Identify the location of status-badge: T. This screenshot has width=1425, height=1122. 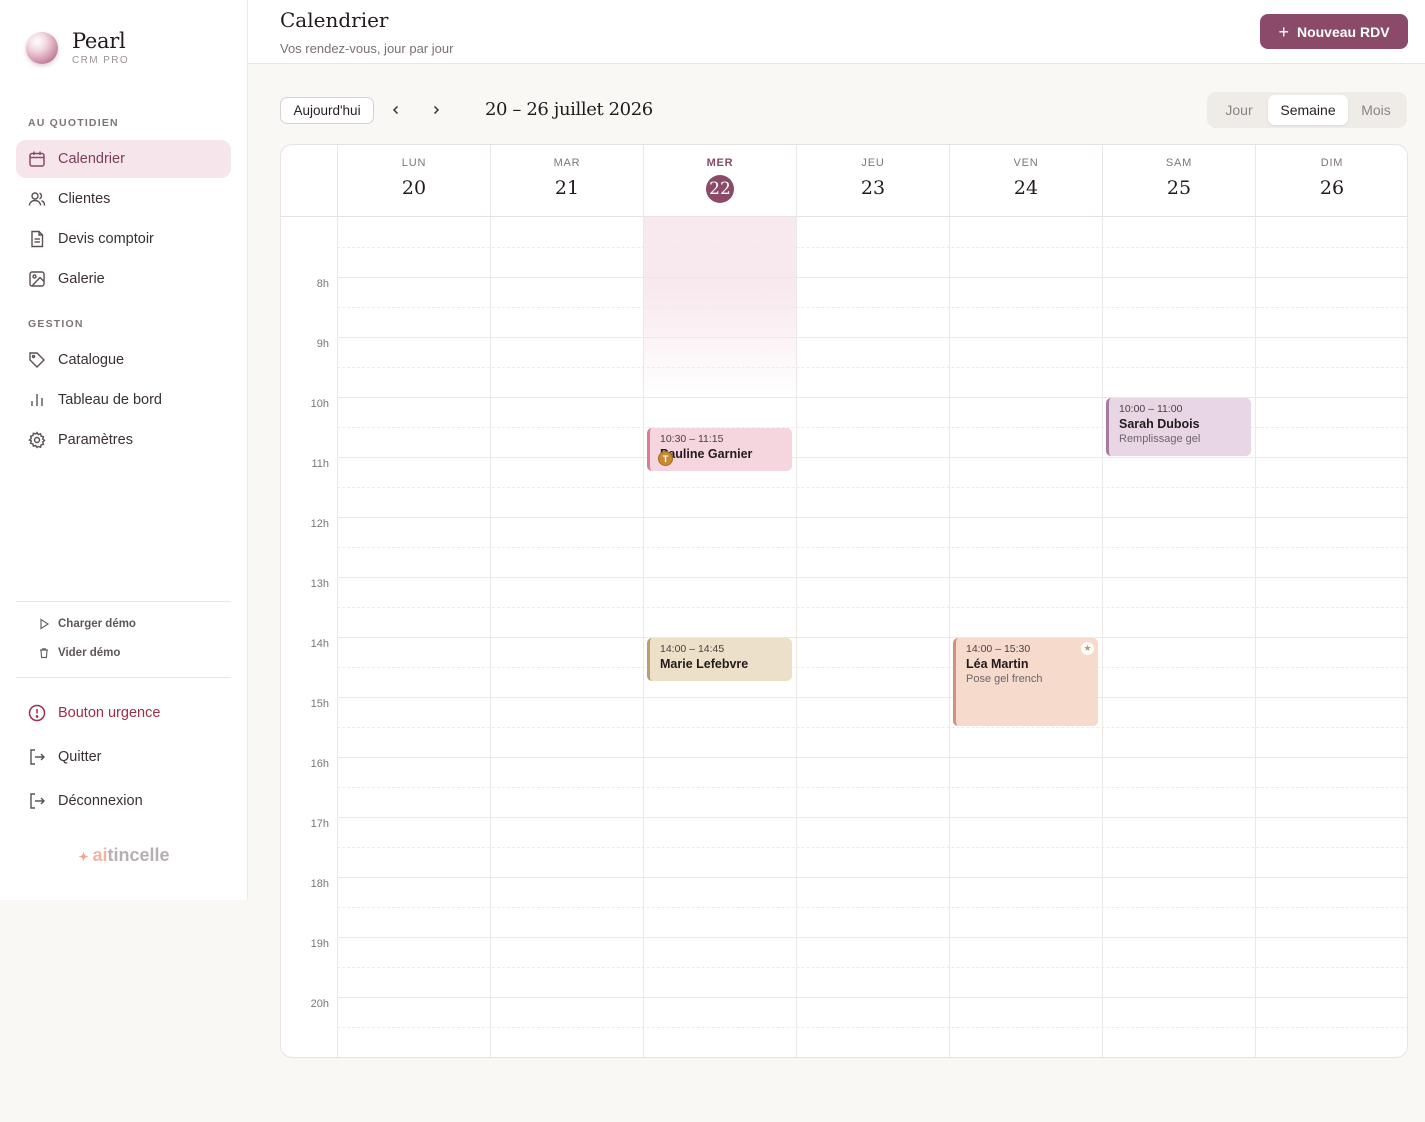
(665, 458).